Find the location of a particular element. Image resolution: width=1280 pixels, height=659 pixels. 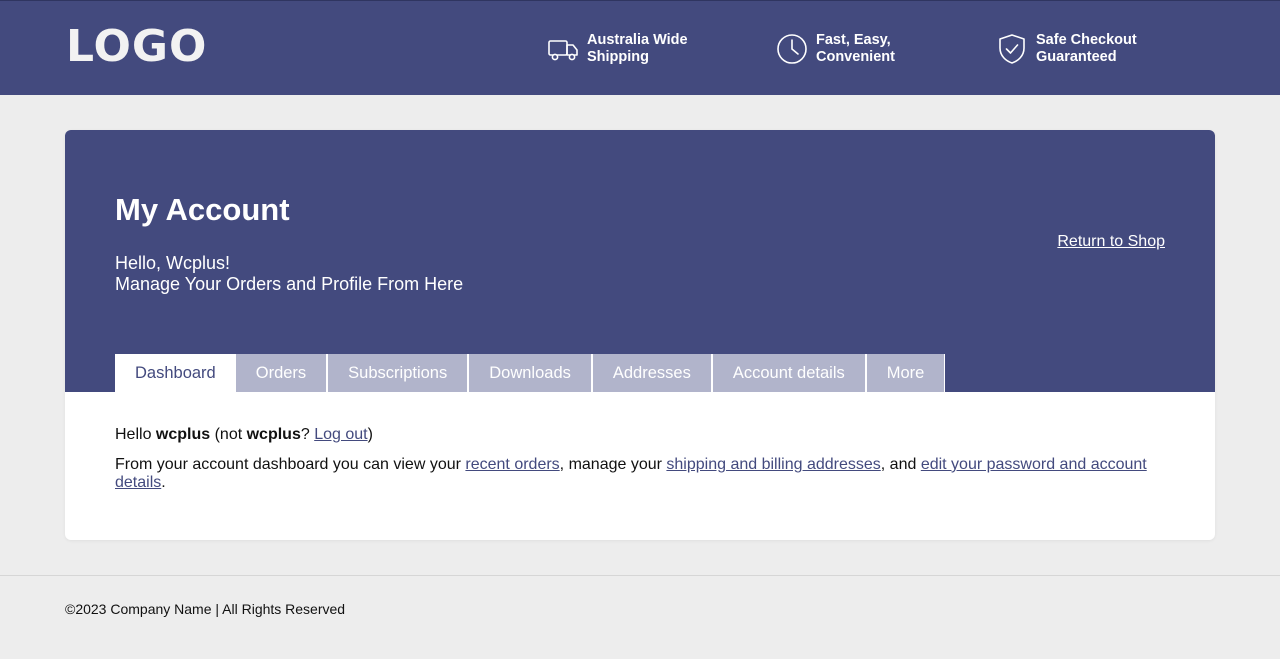

intro-text-end: . is located at coordinates (163, 482).